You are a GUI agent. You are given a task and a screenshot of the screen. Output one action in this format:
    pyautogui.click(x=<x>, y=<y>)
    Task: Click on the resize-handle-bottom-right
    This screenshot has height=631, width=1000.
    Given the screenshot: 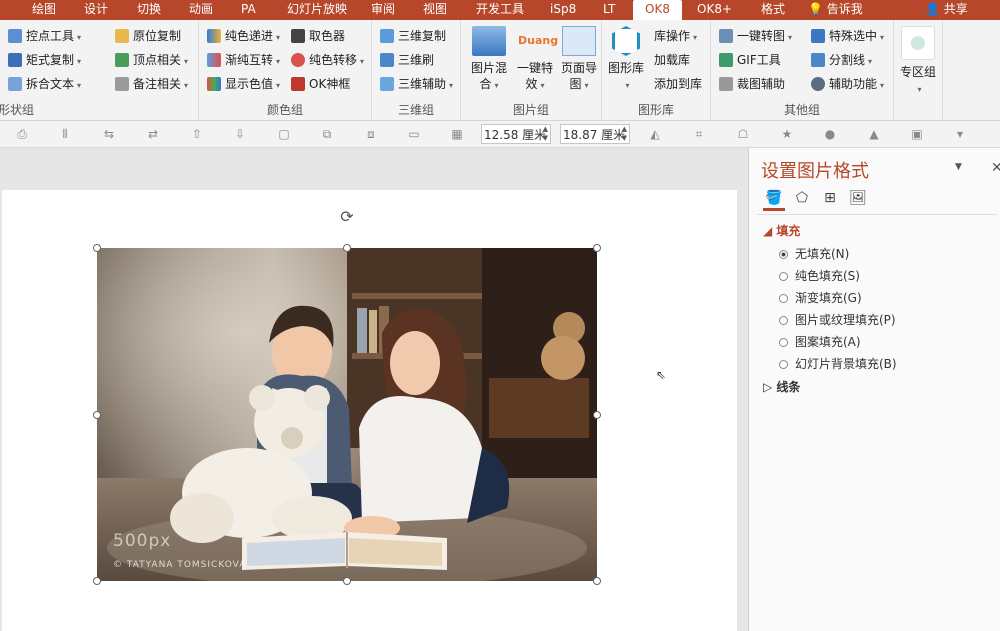 What is the action you would take?
    pyautogui.click(x=597, y=581)
    